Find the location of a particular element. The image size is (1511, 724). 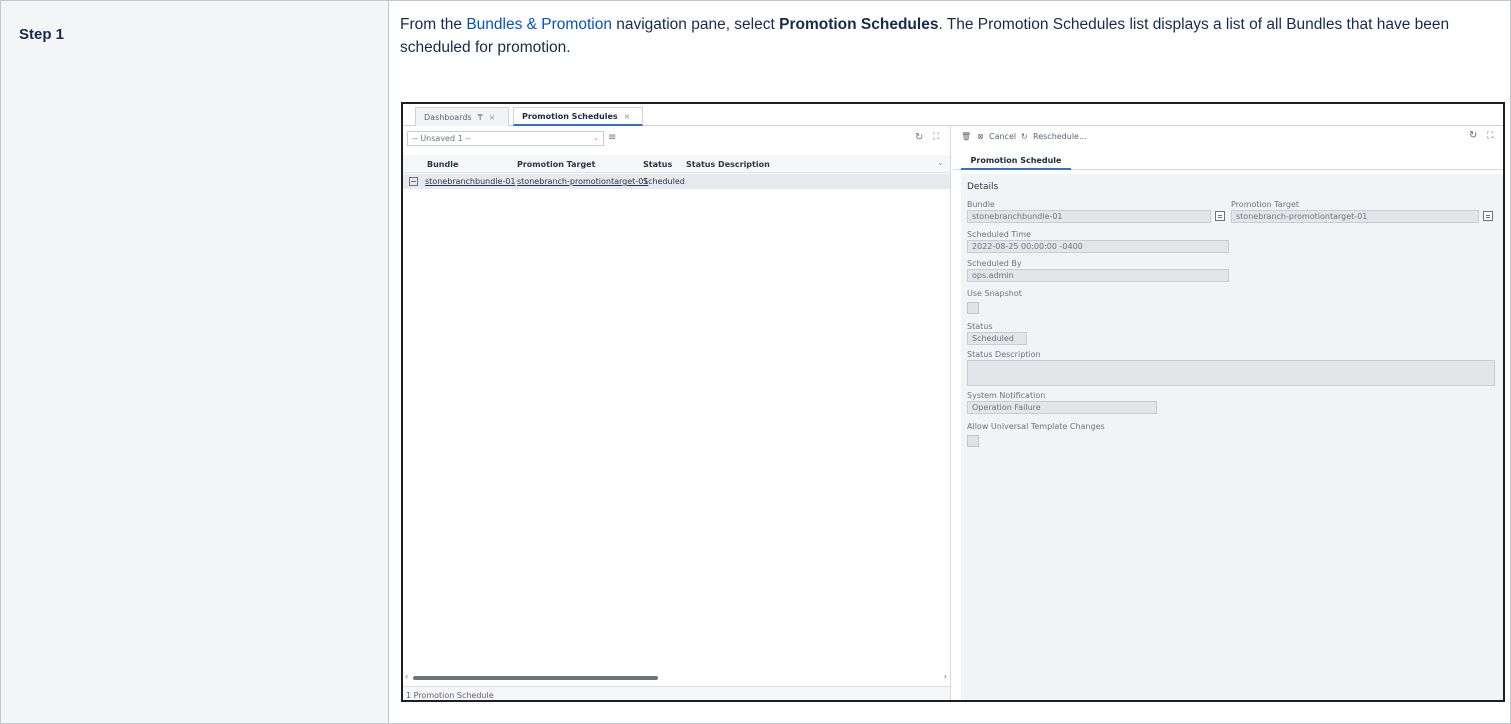

horizontal-scrollbar: ‹ › is located at coordinates (676, 678).